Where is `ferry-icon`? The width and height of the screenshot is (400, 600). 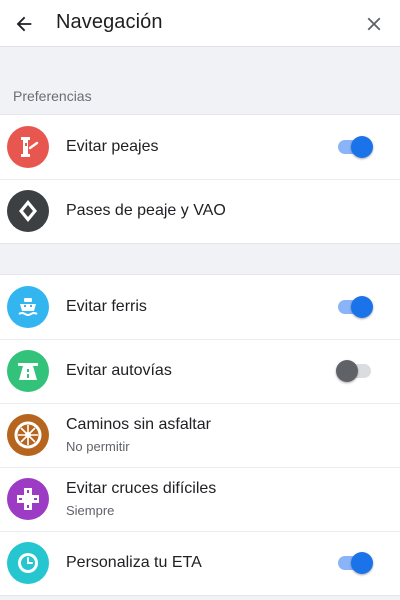 ferry-icon is located at coordinates (28, 307).